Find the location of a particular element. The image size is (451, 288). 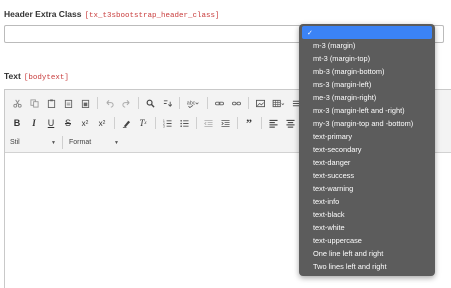

field-code: [bodytext] is located at coordinates (46, 78).